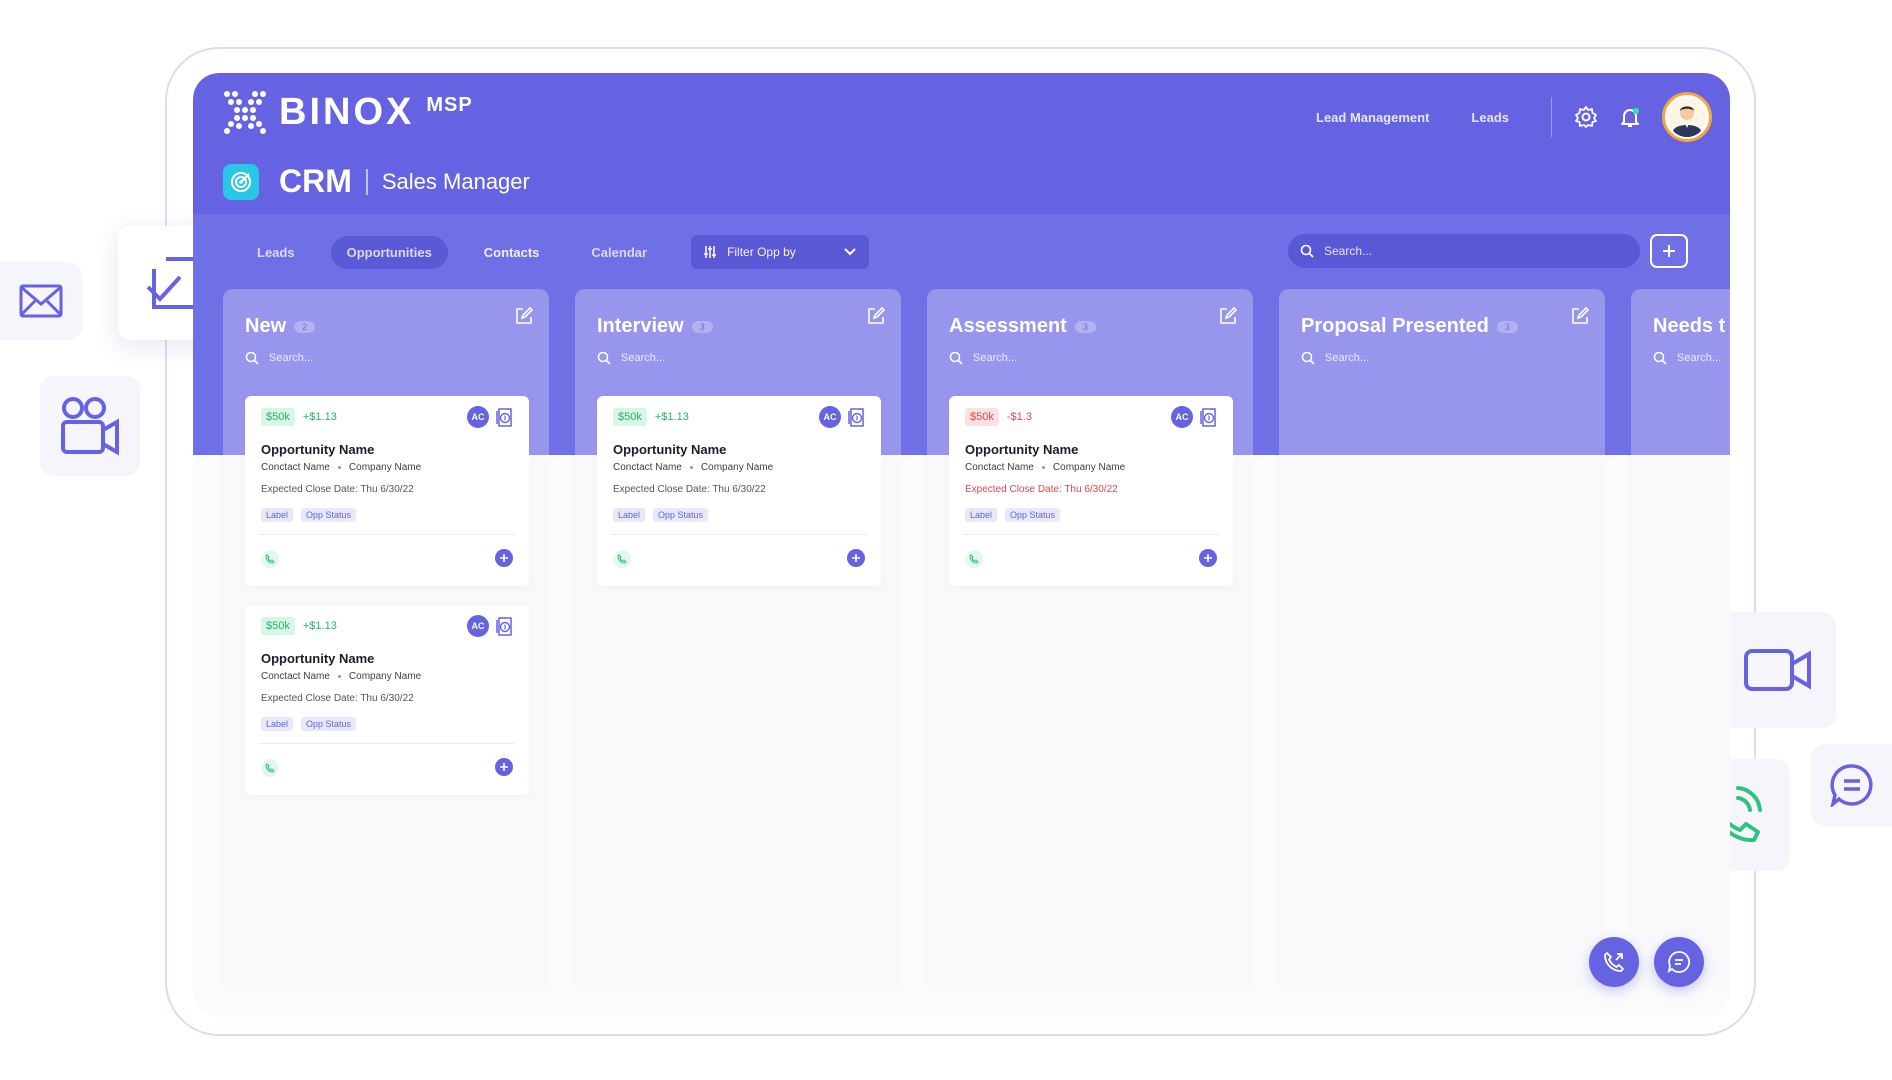 The height and width of the screenshot is (1080, 1892). What do you see at coordinates (1586, 117) in the screenshot?
I see `gear-icon` at bounding box center [1586, 117].